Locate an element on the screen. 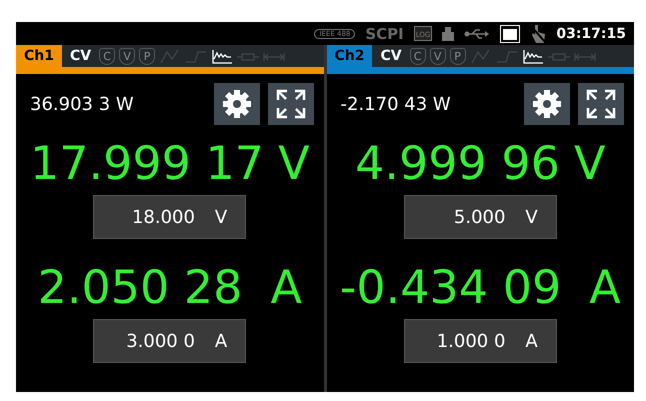 The image size is (646, 401). network-icon is located at coordinates (510, 33).